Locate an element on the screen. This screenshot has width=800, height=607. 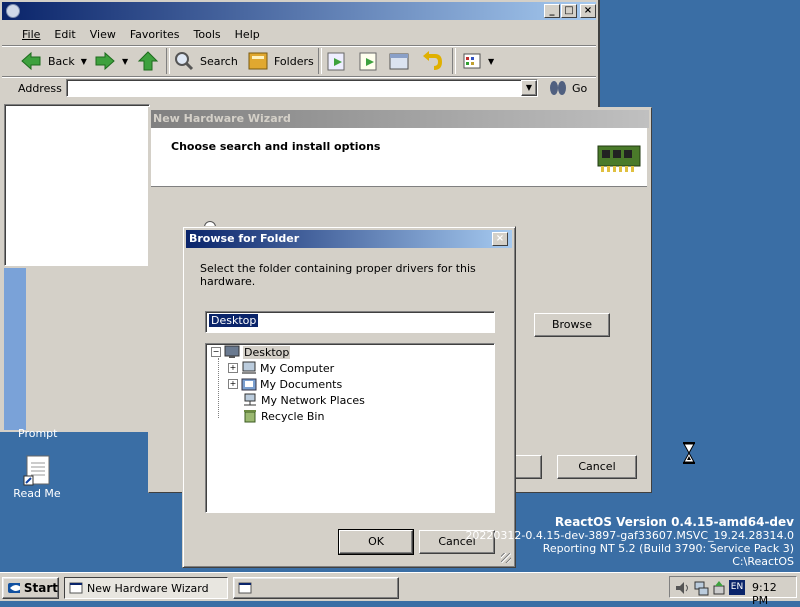
browse-titlebar: Browse for Folder × is located at coordinates (349, 239).